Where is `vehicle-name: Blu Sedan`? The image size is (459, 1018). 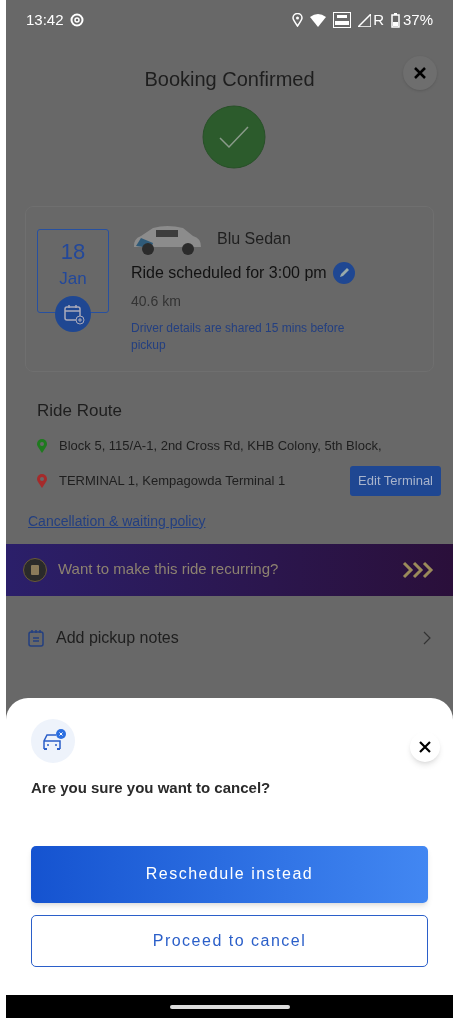 vehicle-name: Blu Sedan is located at coordinates (254, 239).